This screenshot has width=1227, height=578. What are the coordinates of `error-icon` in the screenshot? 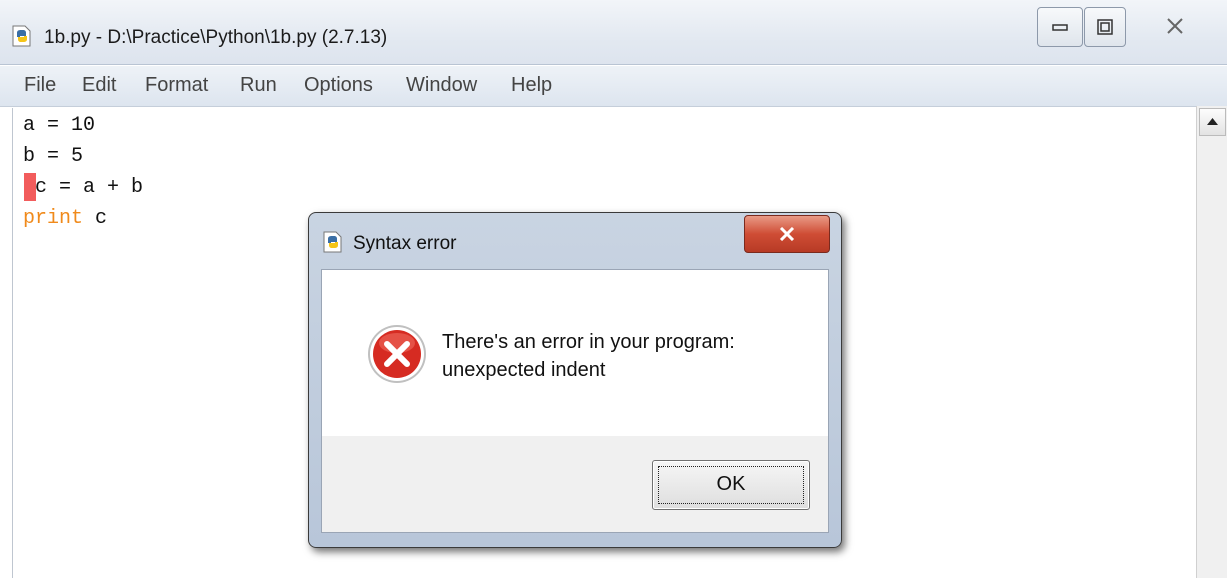 It's located at (397, 354).